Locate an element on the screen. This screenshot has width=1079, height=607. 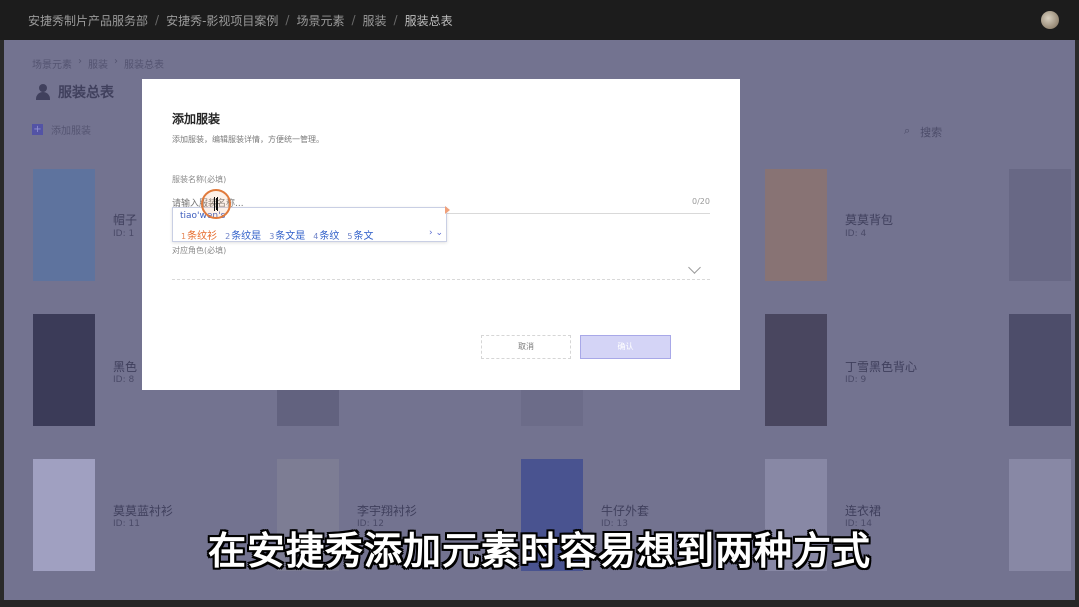
role-select is located at coordinates (441, 279).